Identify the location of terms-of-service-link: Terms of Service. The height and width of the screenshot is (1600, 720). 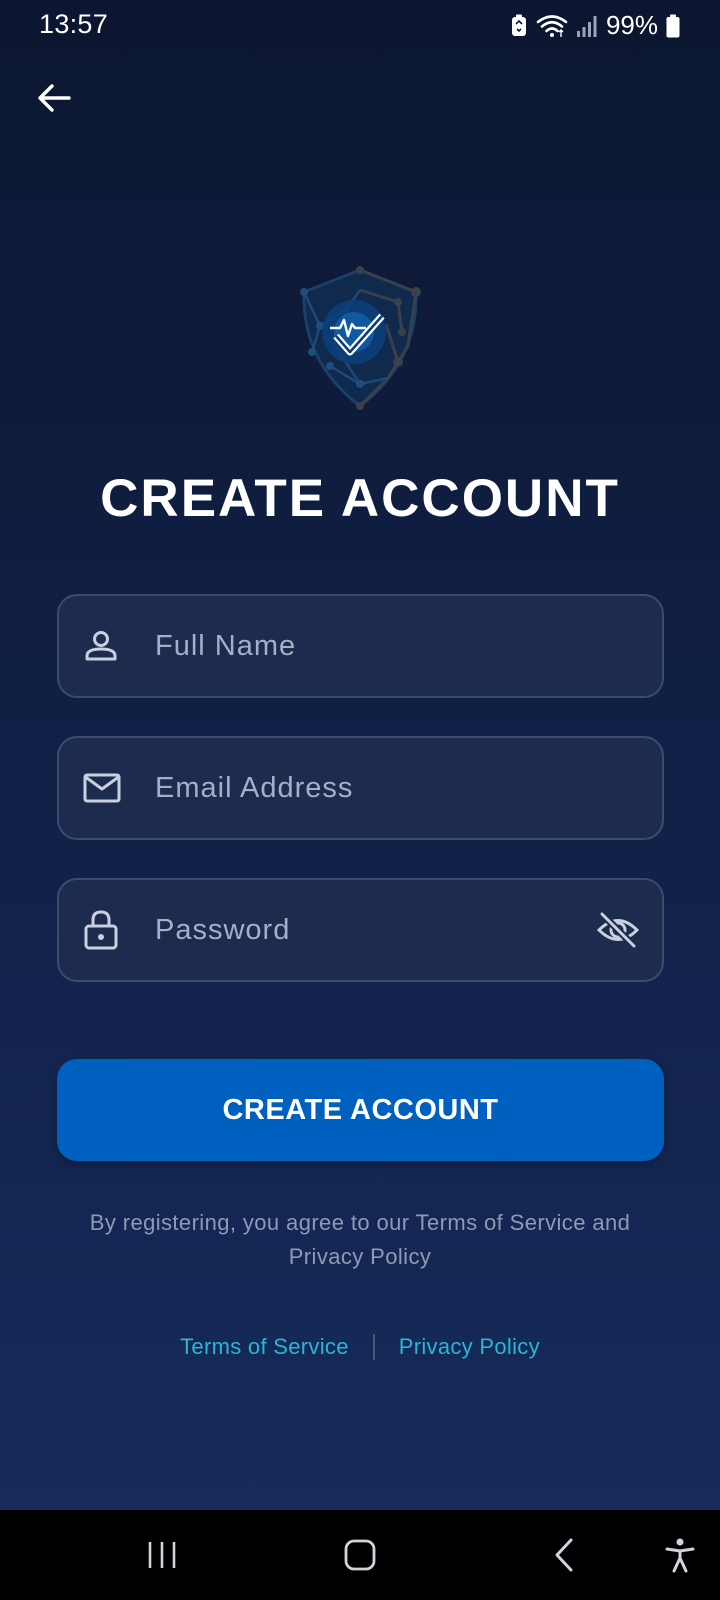
(264, 1347).